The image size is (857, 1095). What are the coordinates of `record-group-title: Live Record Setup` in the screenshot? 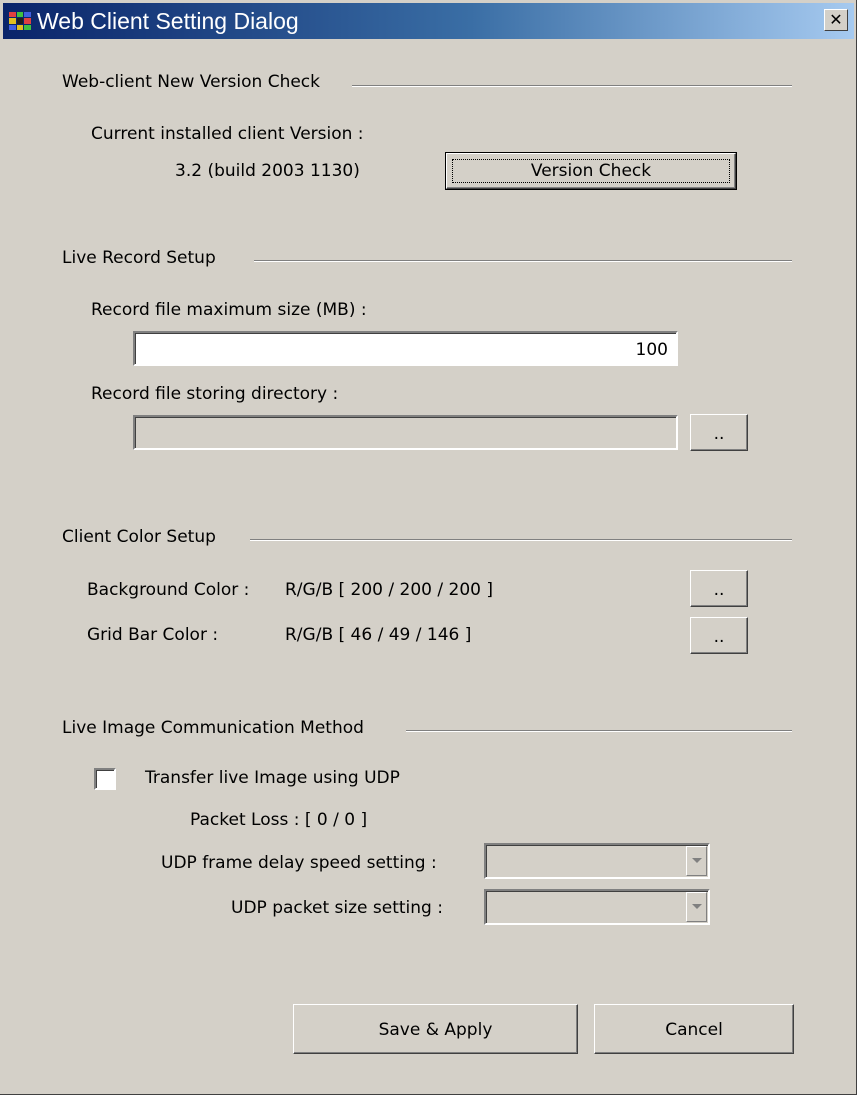 It's located at (139, 258).